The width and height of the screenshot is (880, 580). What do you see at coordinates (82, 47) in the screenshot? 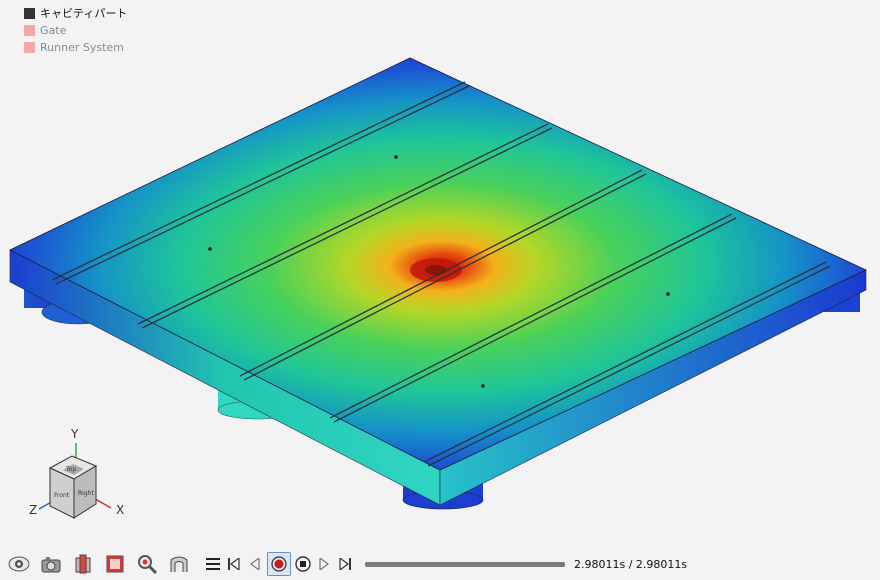
I see `legend-label: Runner System` at bounding box center [82, 47].